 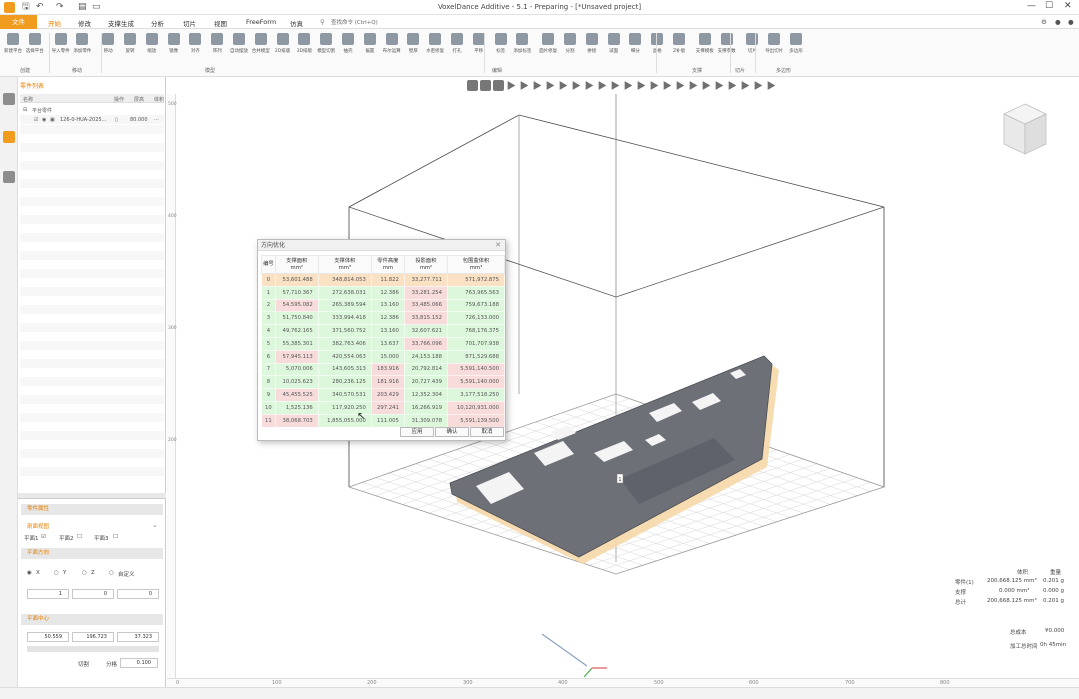 What do you see at coordinates (476, 264) in the screenshot?
I see `table-header-cell: 包围盒体积 mm³` at bounding box center [476, 264].